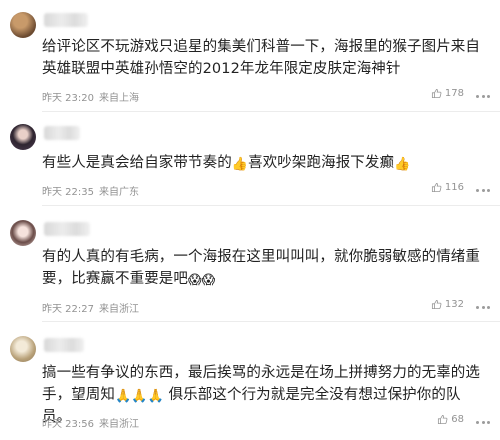 The image size is (500, 440). I want to click on like-count: 178, so click(454, 93).